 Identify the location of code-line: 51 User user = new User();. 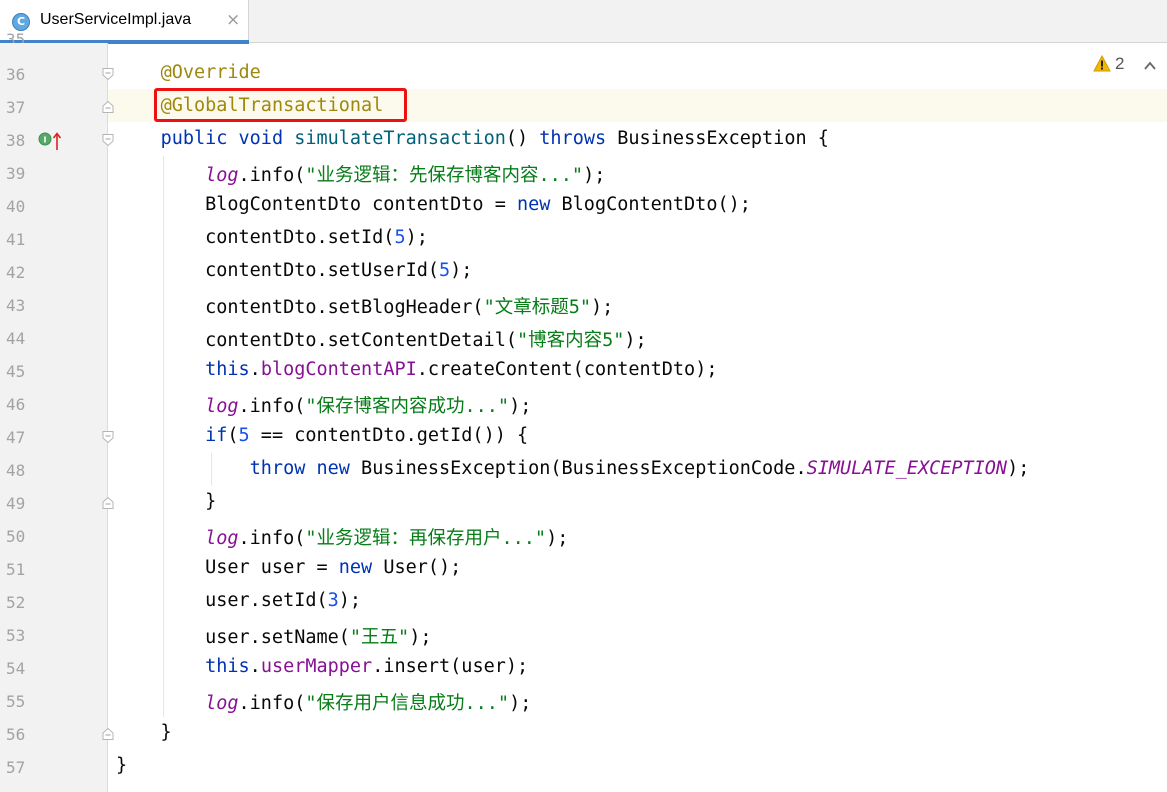
(583, 568).